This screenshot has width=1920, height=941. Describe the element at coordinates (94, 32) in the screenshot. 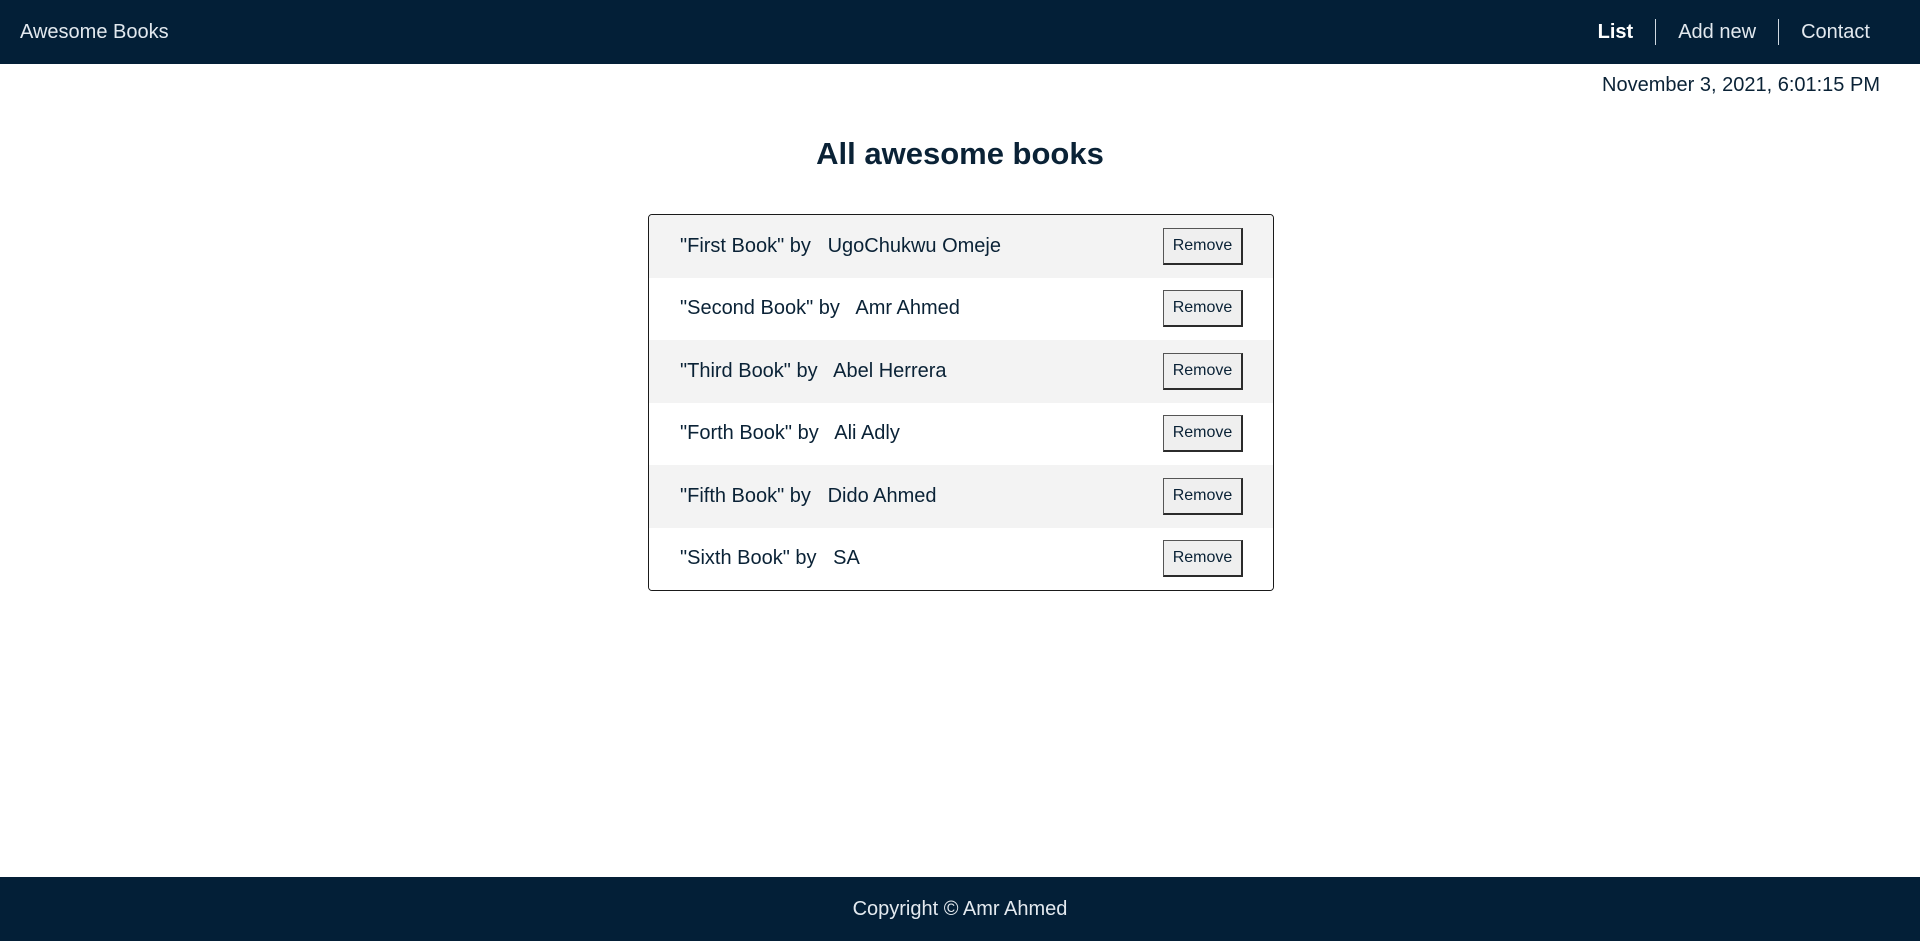

I see `brand-logo: Awesome Books` at that location.